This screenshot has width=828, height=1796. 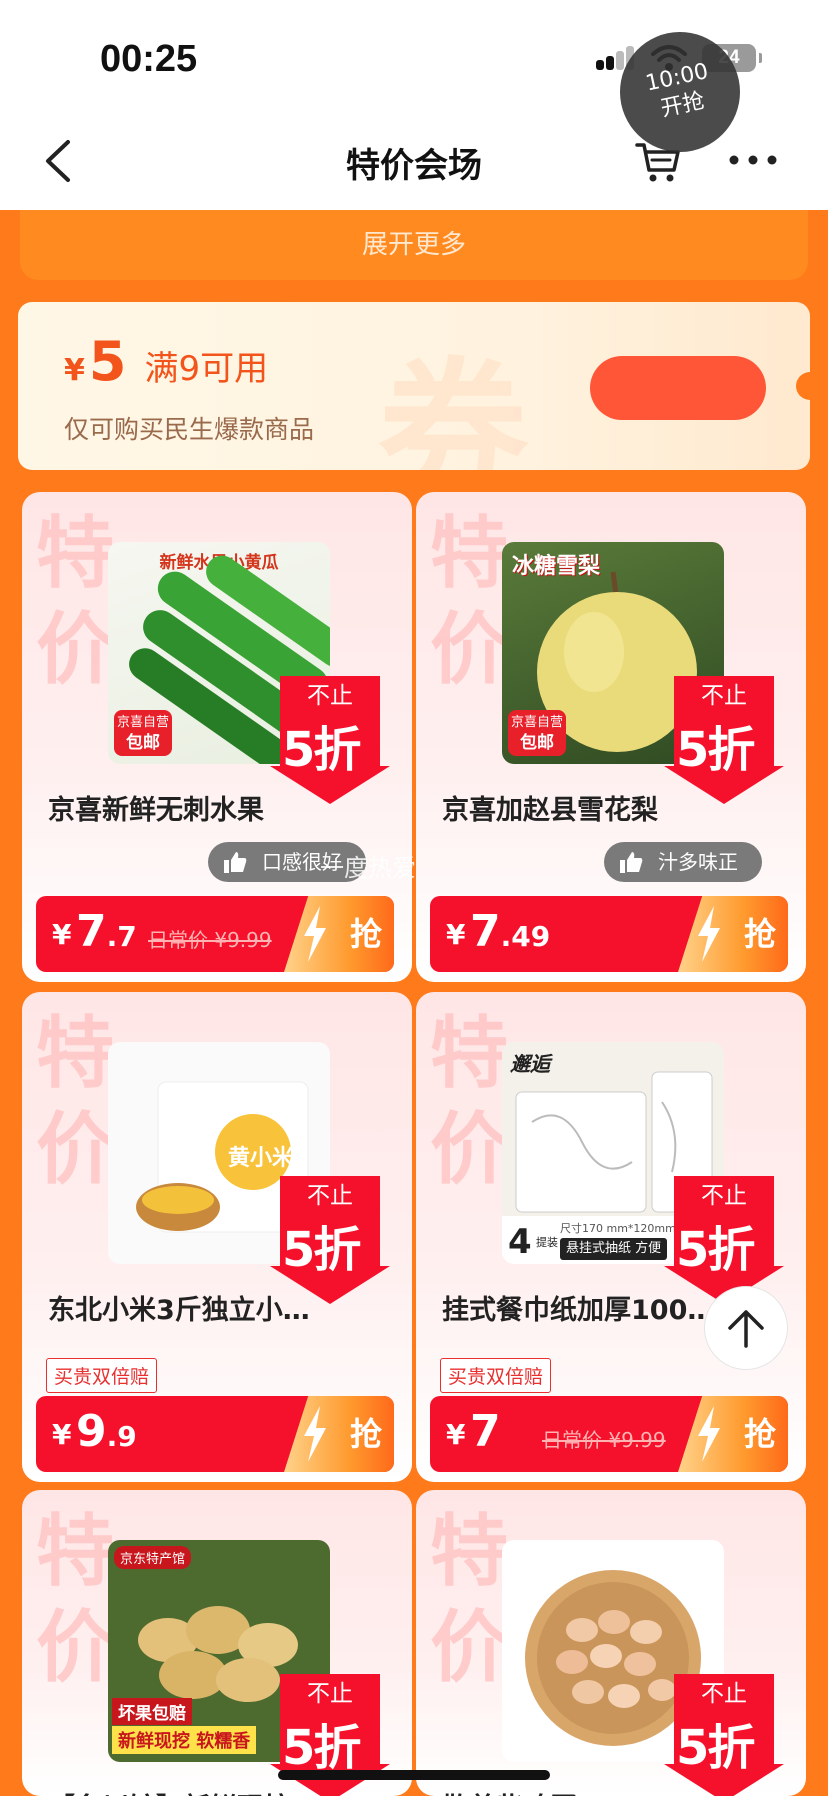 I want to click on buy-button: ¥ 9.9 抢, so click(x=215, y=1434).